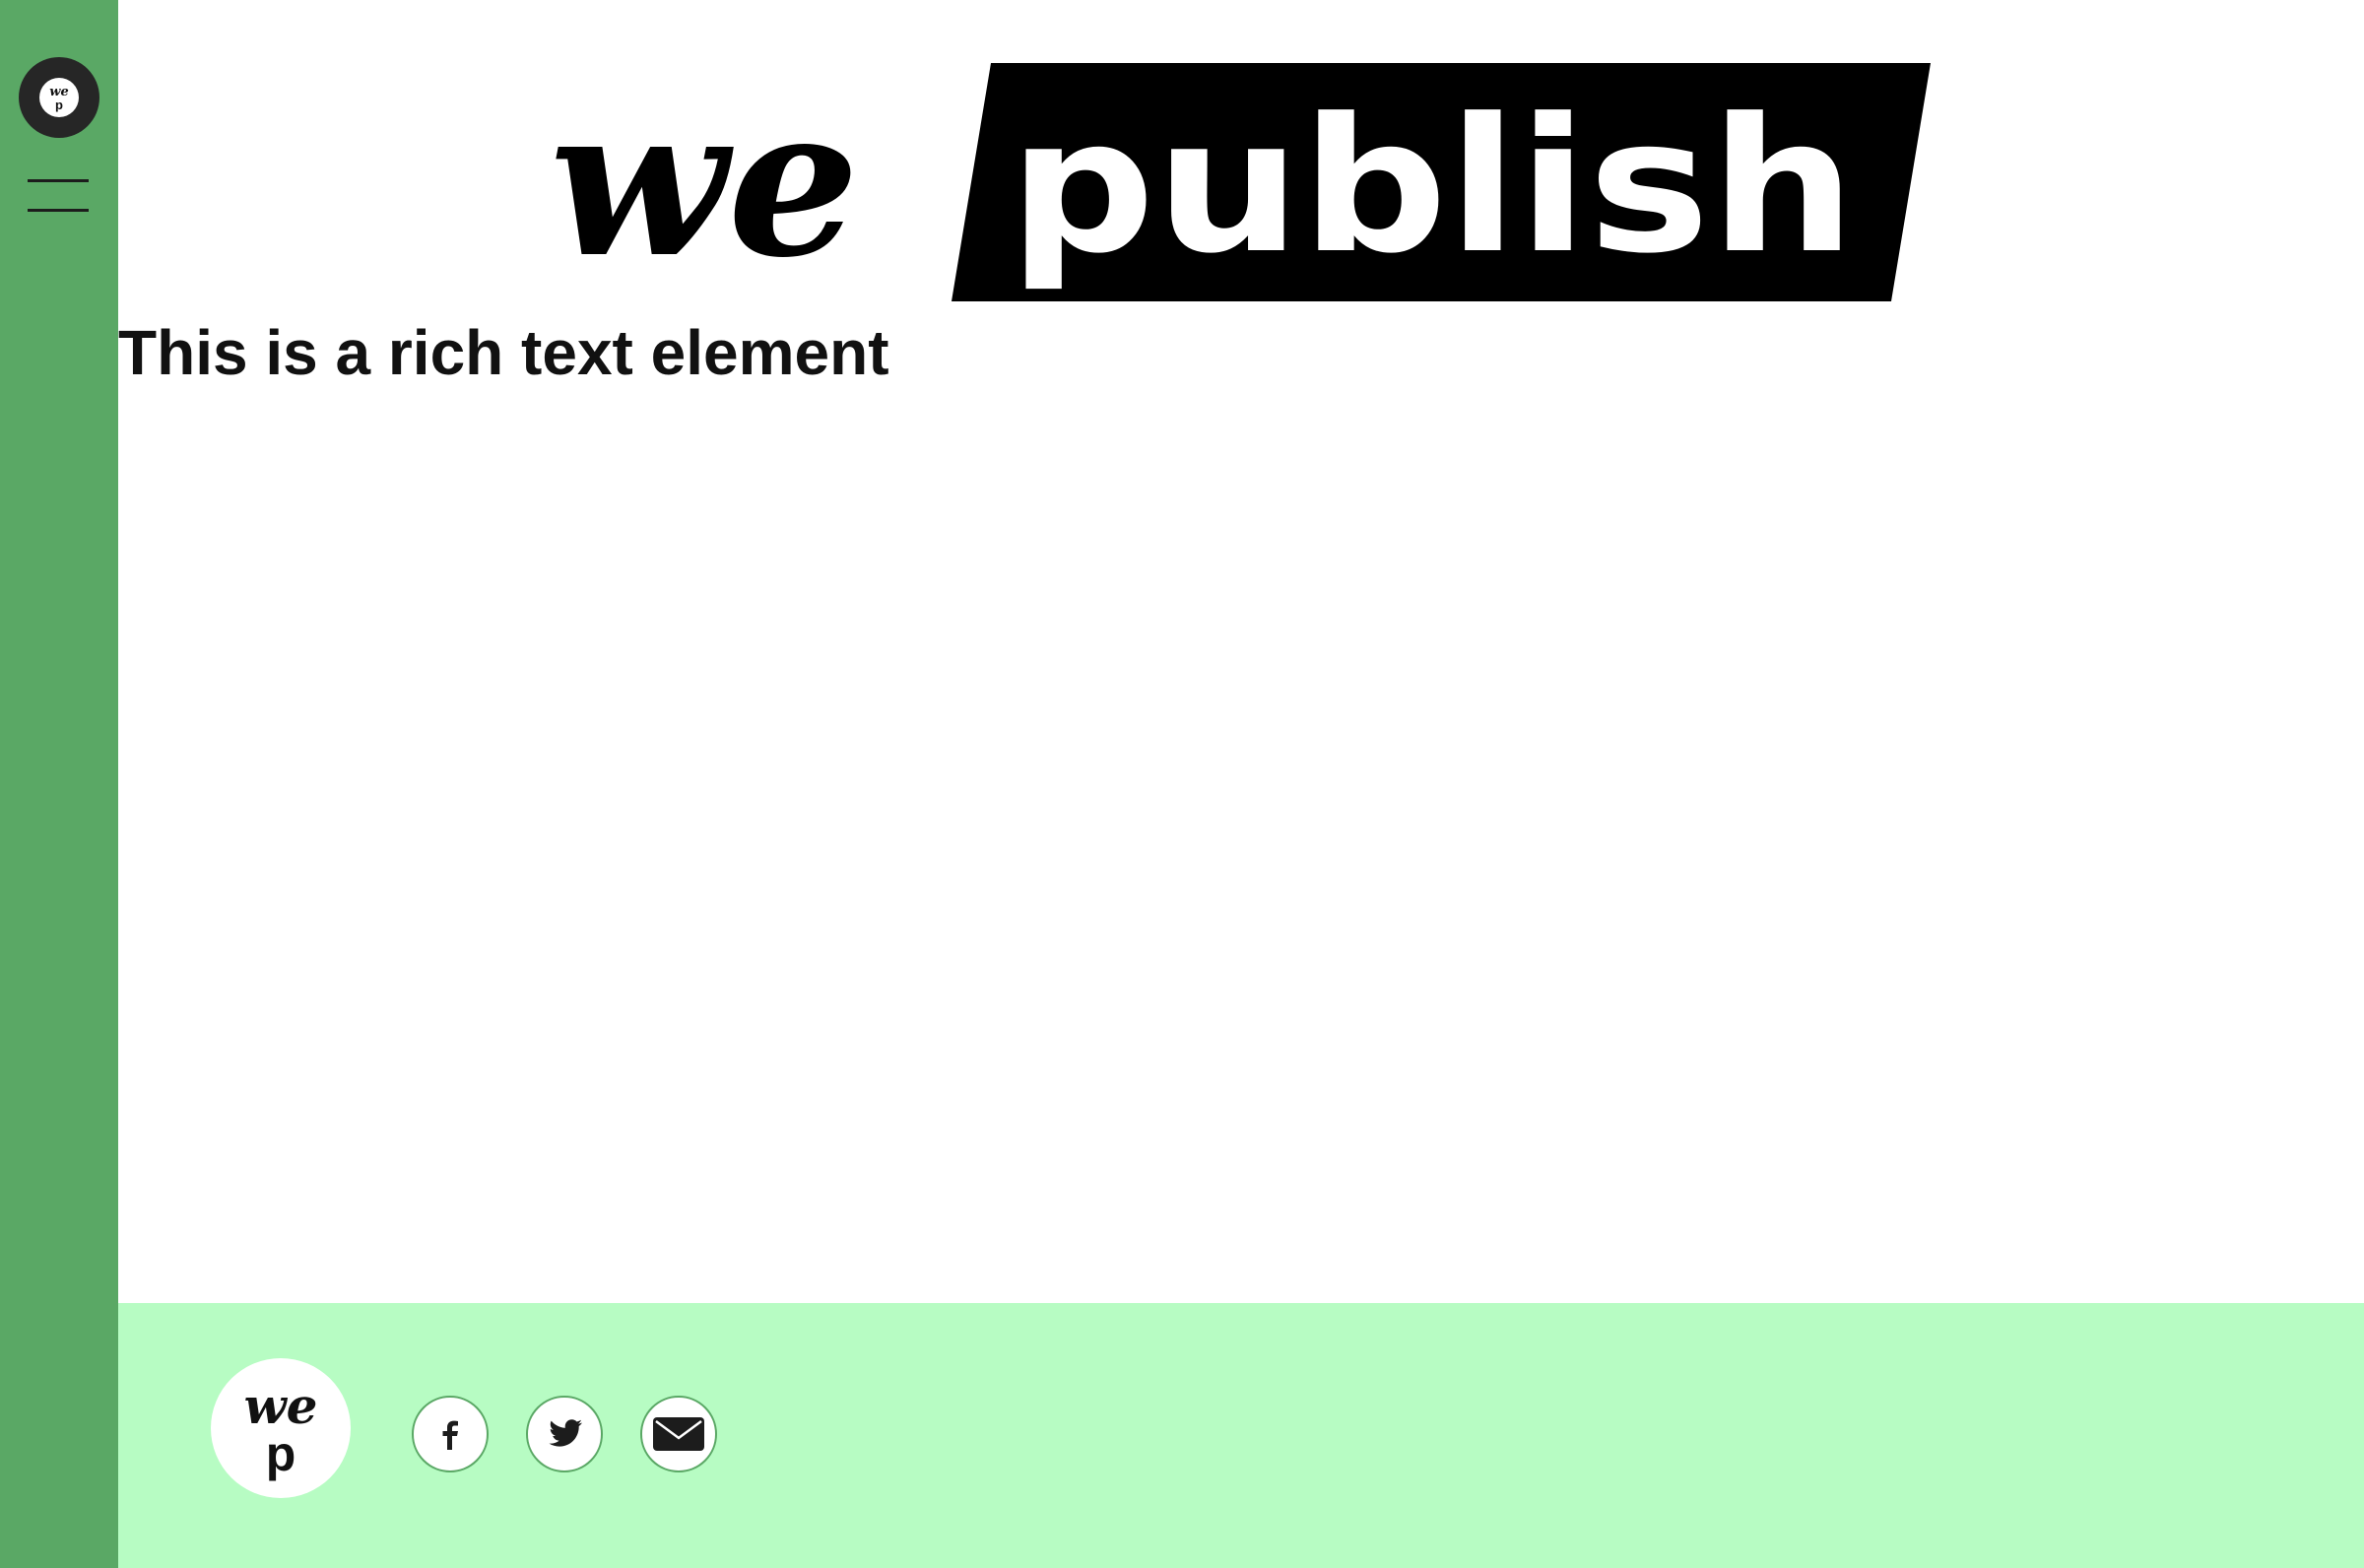  I want to click on footer-logo-button: we p, so click(281, 1428).